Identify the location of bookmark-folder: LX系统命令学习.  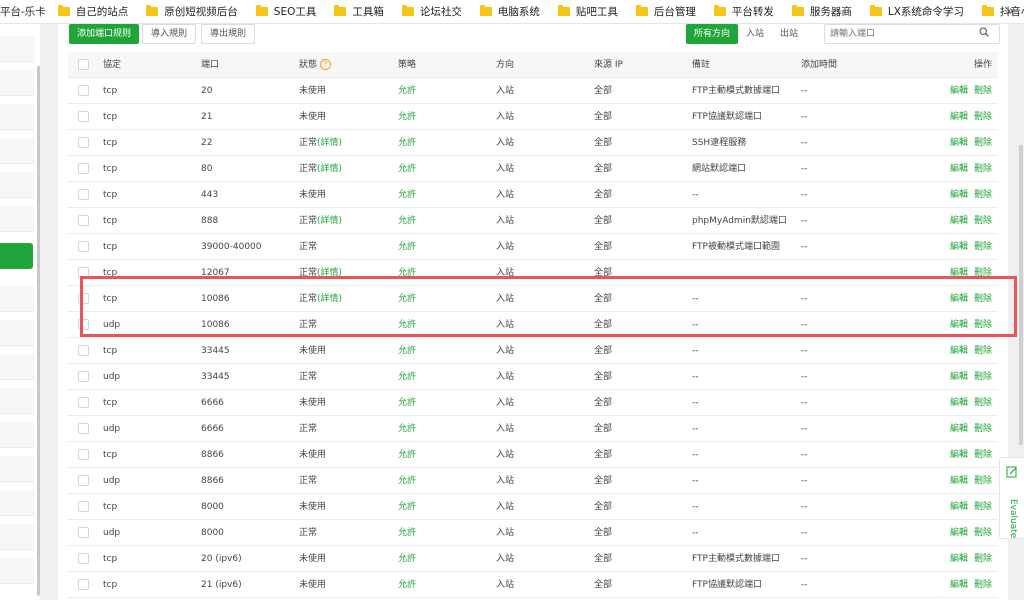
(916, 11).